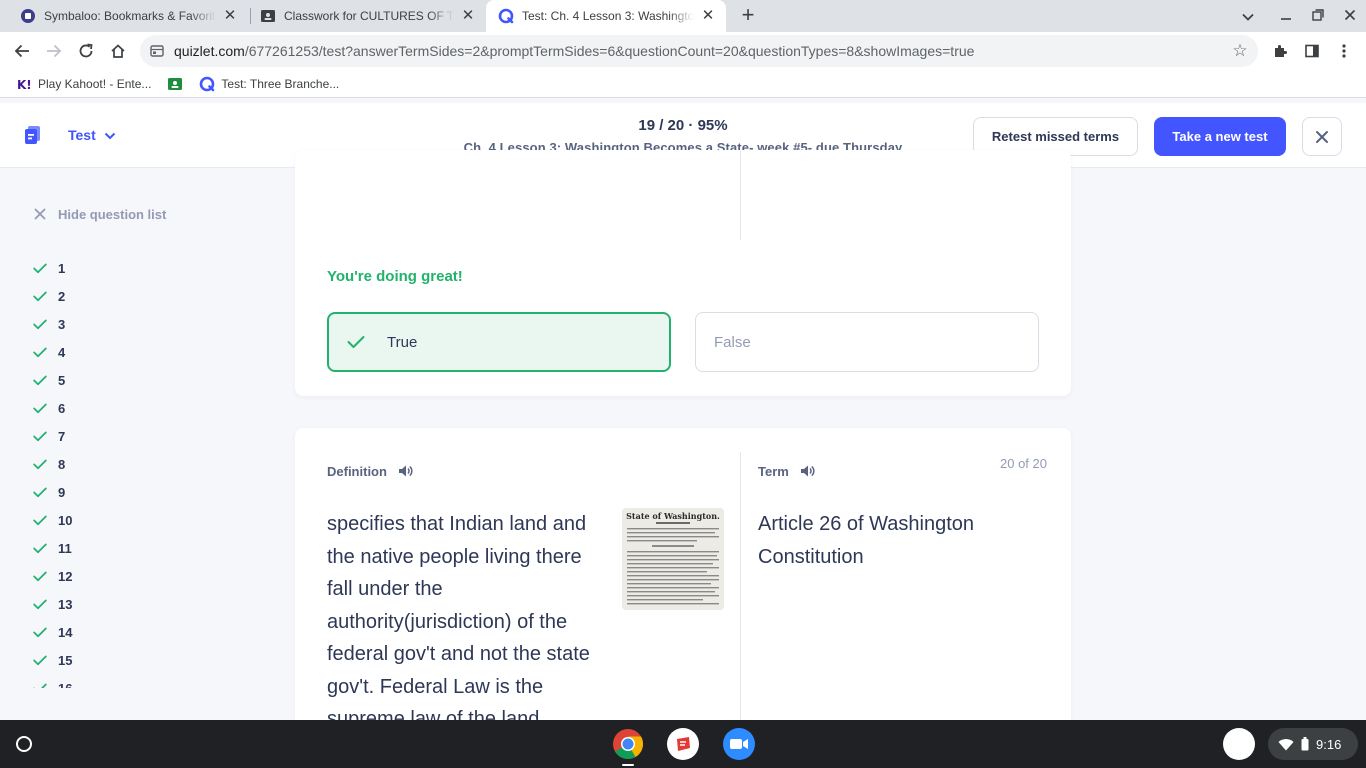  Describe the element at coordinates (112, 214) in the screenshot. I see `hide-question-list-label: Hide question list` at that location.